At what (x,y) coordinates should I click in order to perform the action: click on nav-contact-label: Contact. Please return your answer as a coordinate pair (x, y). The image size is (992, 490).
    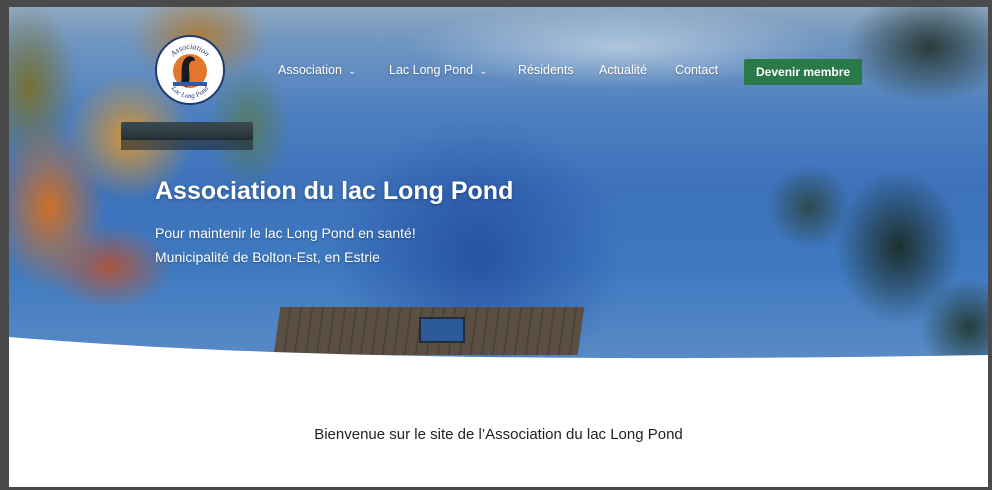
    Looking at the image, I should click on (697, 70).